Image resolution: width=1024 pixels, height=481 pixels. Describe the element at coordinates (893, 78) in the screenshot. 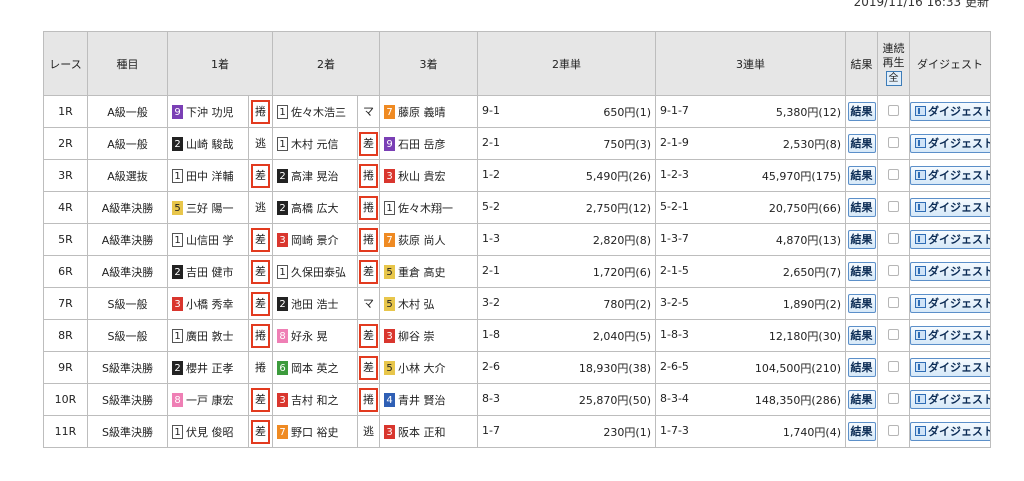

I see `replay-all-button: 全` at that location.